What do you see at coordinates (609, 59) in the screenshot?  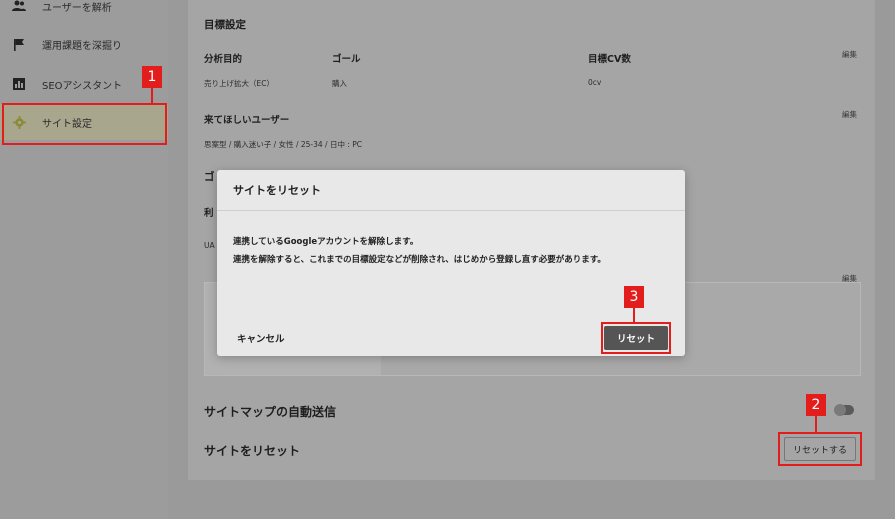 I see `target-cv-label: 目標CV数` at bounding box center [609, 59].